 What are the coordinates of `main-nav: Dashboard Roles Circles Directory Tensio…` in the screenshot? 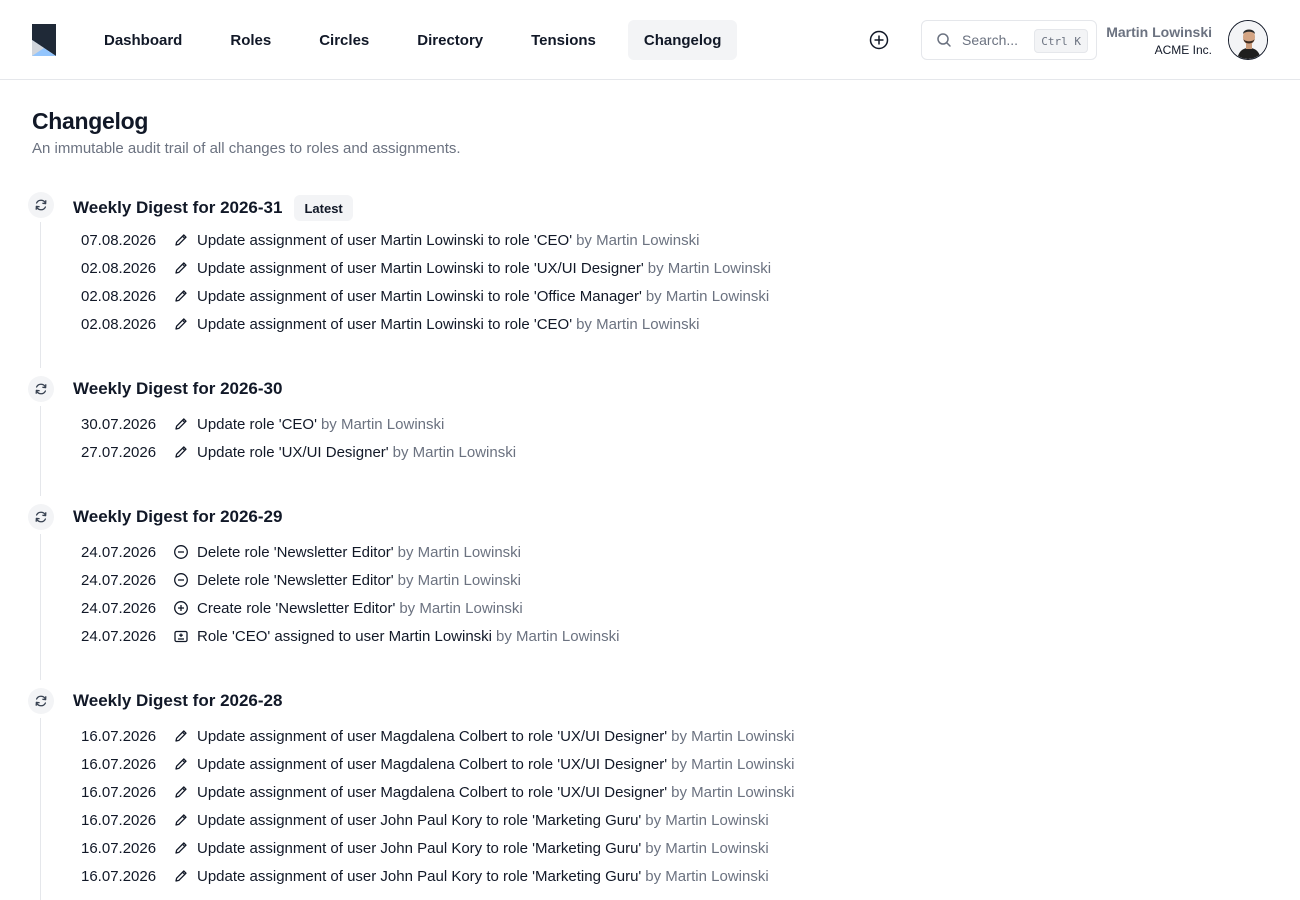 It's located at (420, 40).